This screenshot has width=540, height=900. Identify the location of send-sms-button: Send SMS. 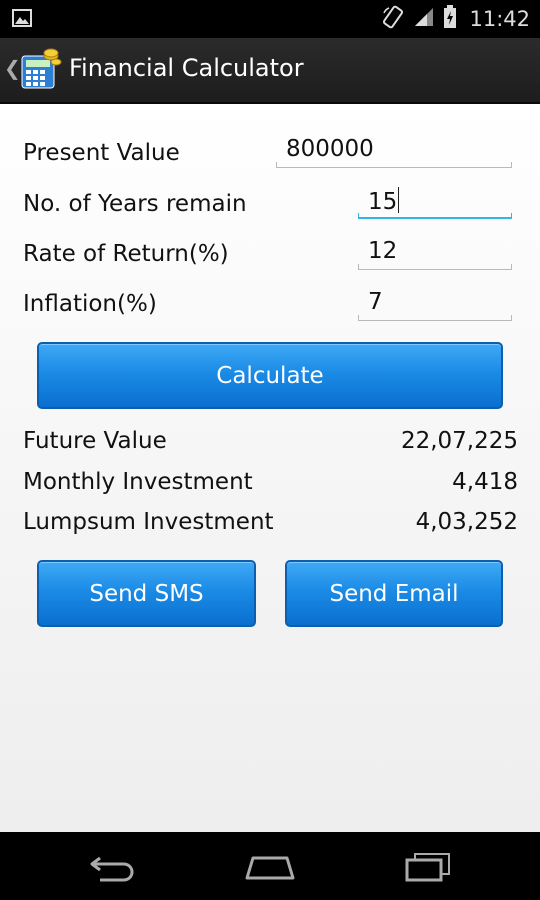
(146, 593).